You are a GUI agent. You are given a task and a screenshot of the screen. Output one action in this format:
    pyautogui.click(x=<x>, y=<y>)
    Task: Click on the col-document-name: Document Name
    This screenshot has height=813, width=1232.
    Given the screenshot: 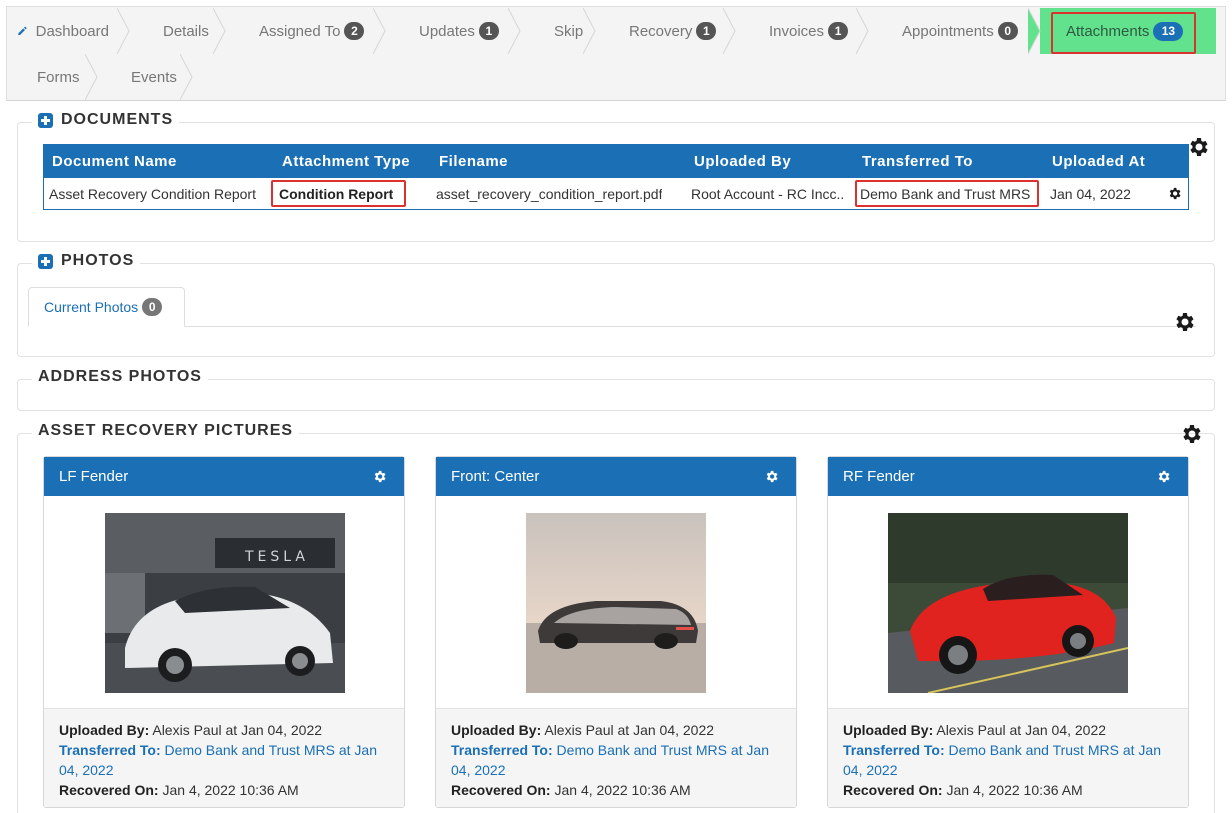 What is the action you would take?
    pyautogui.click(x=114, y=161)
    